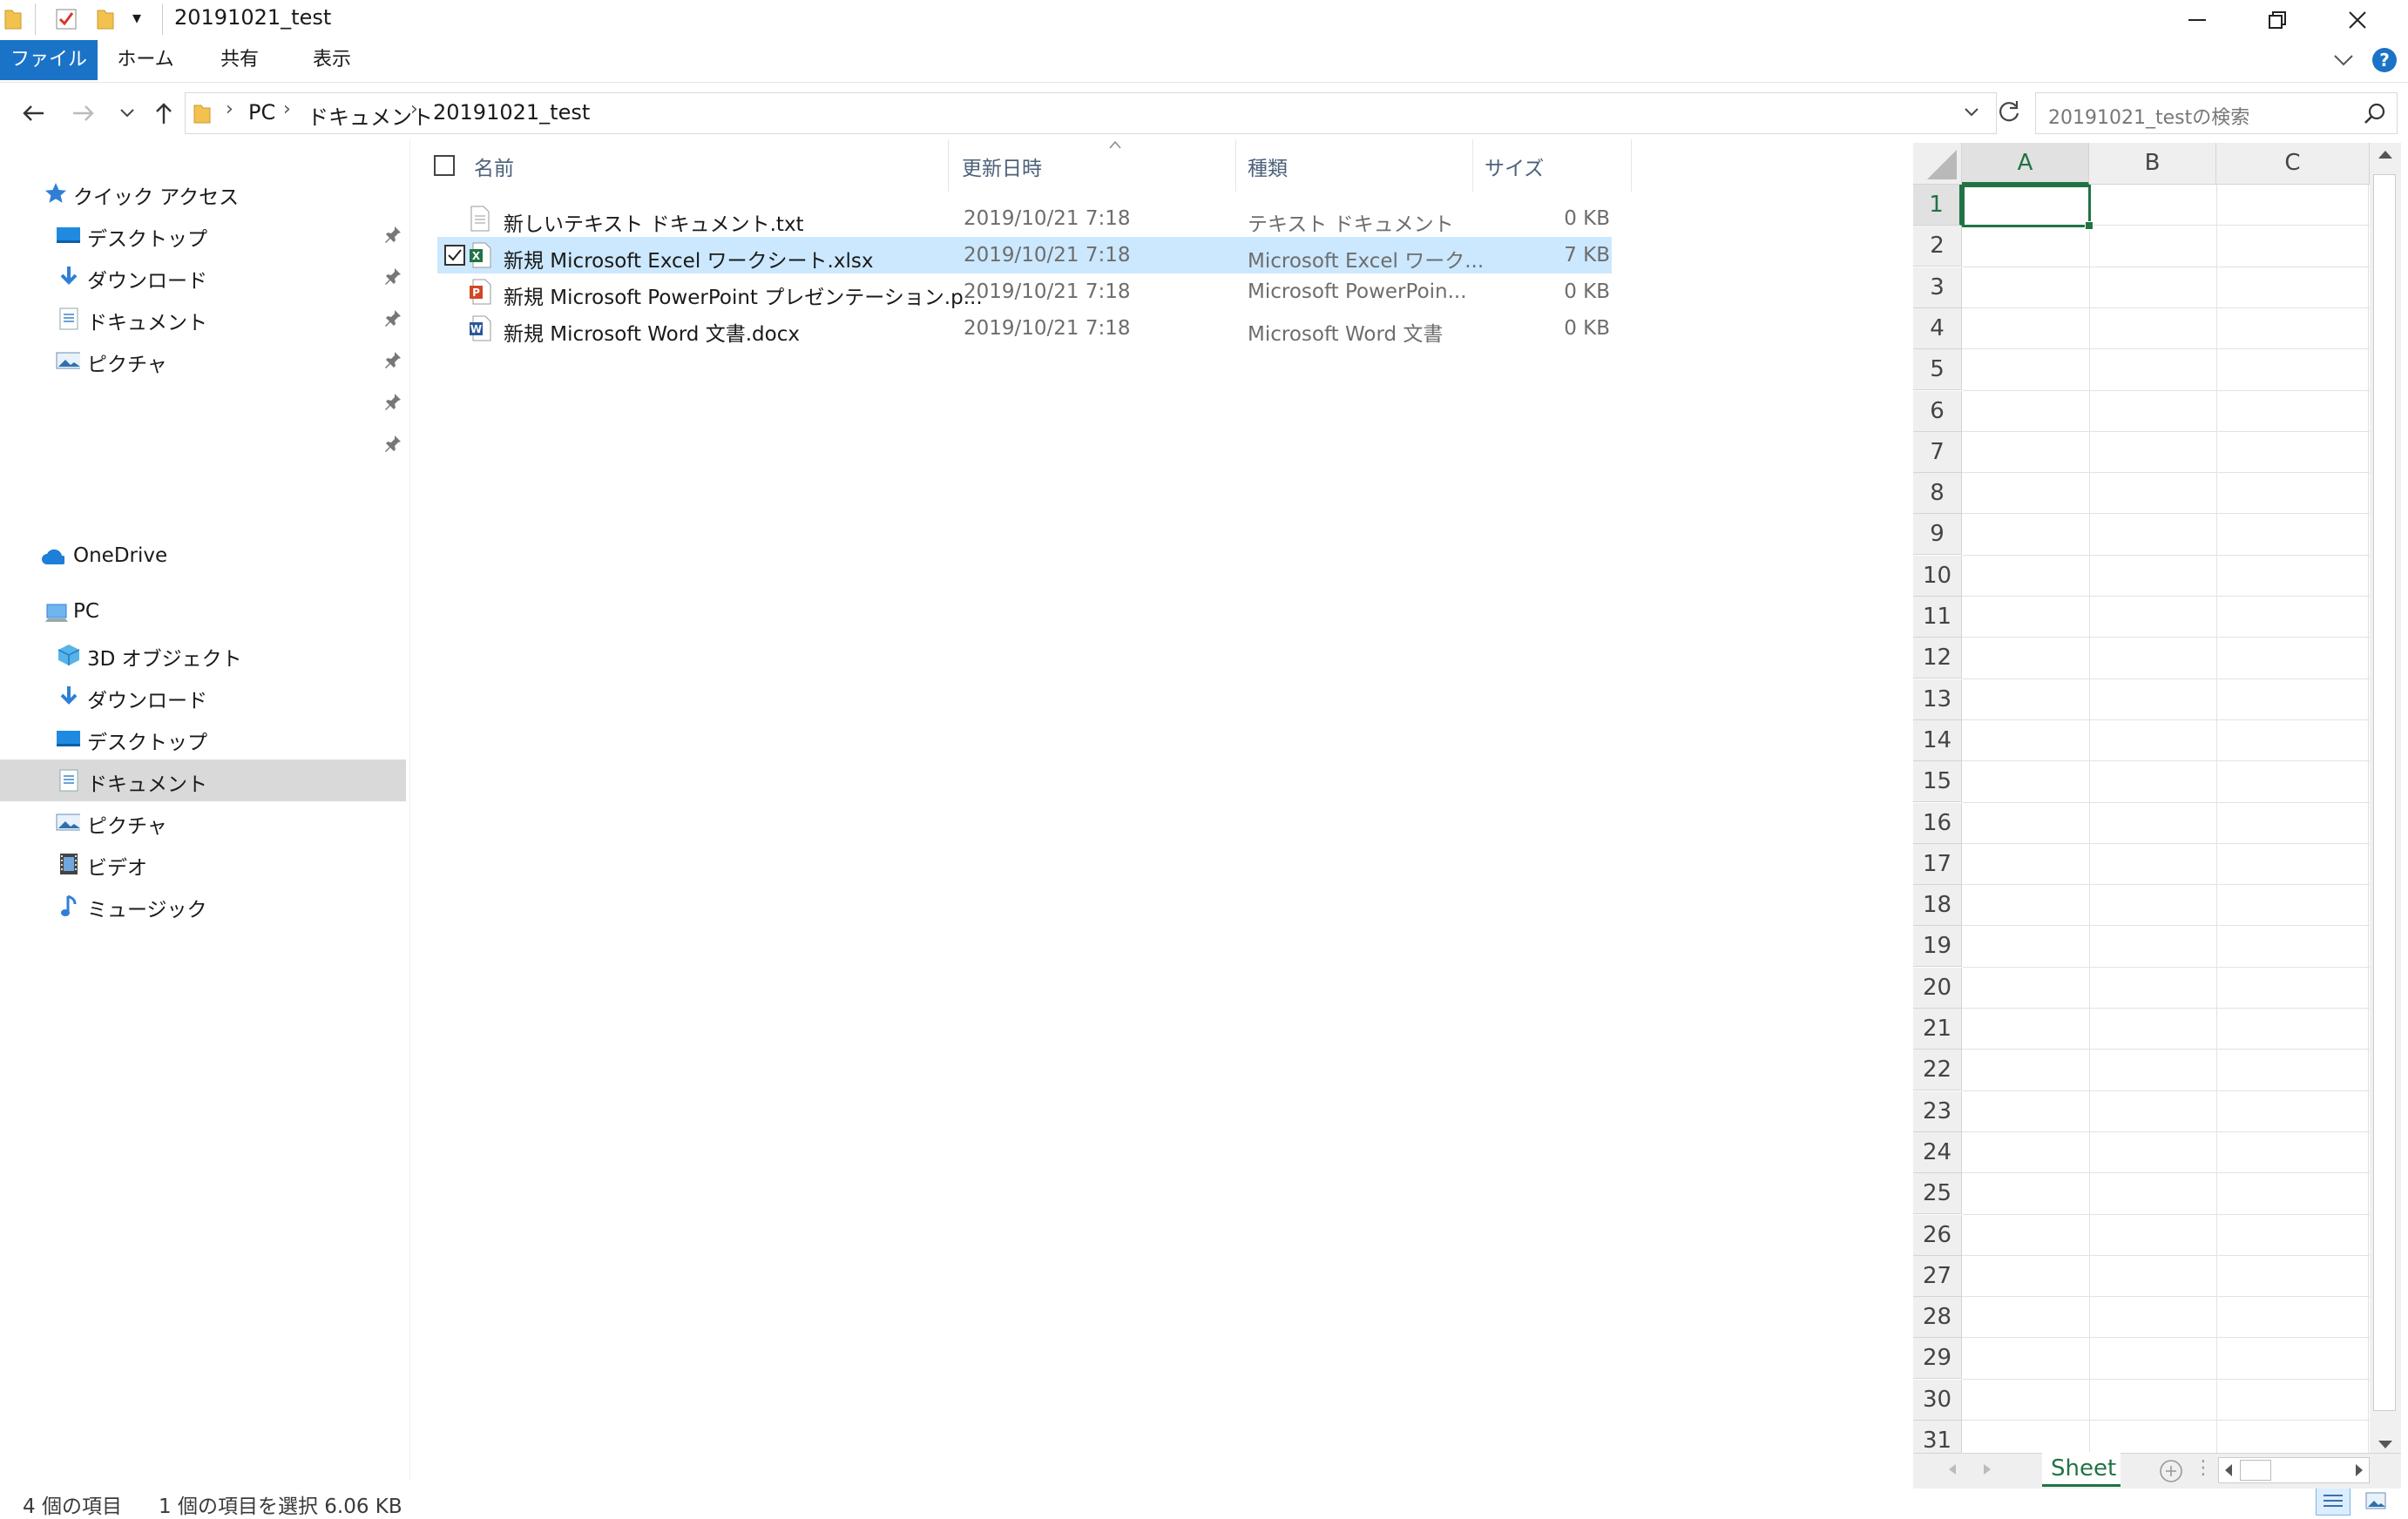 This screenshot has width=2408, height=1519. Describe the element at coordinates (1937, 864) in the screenshot. I see `row-header: 17` at that location.